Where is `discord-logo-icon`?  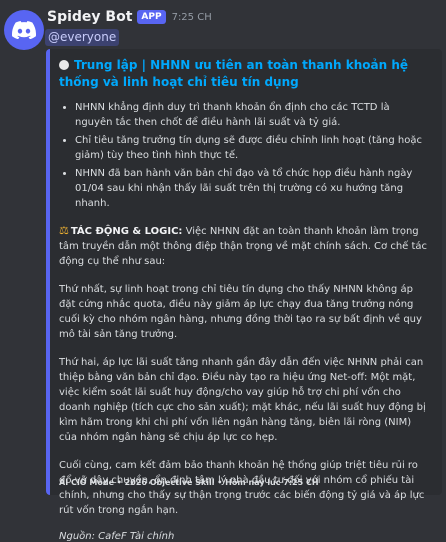 discord-logo-icon is located at coordinates (24, 30).